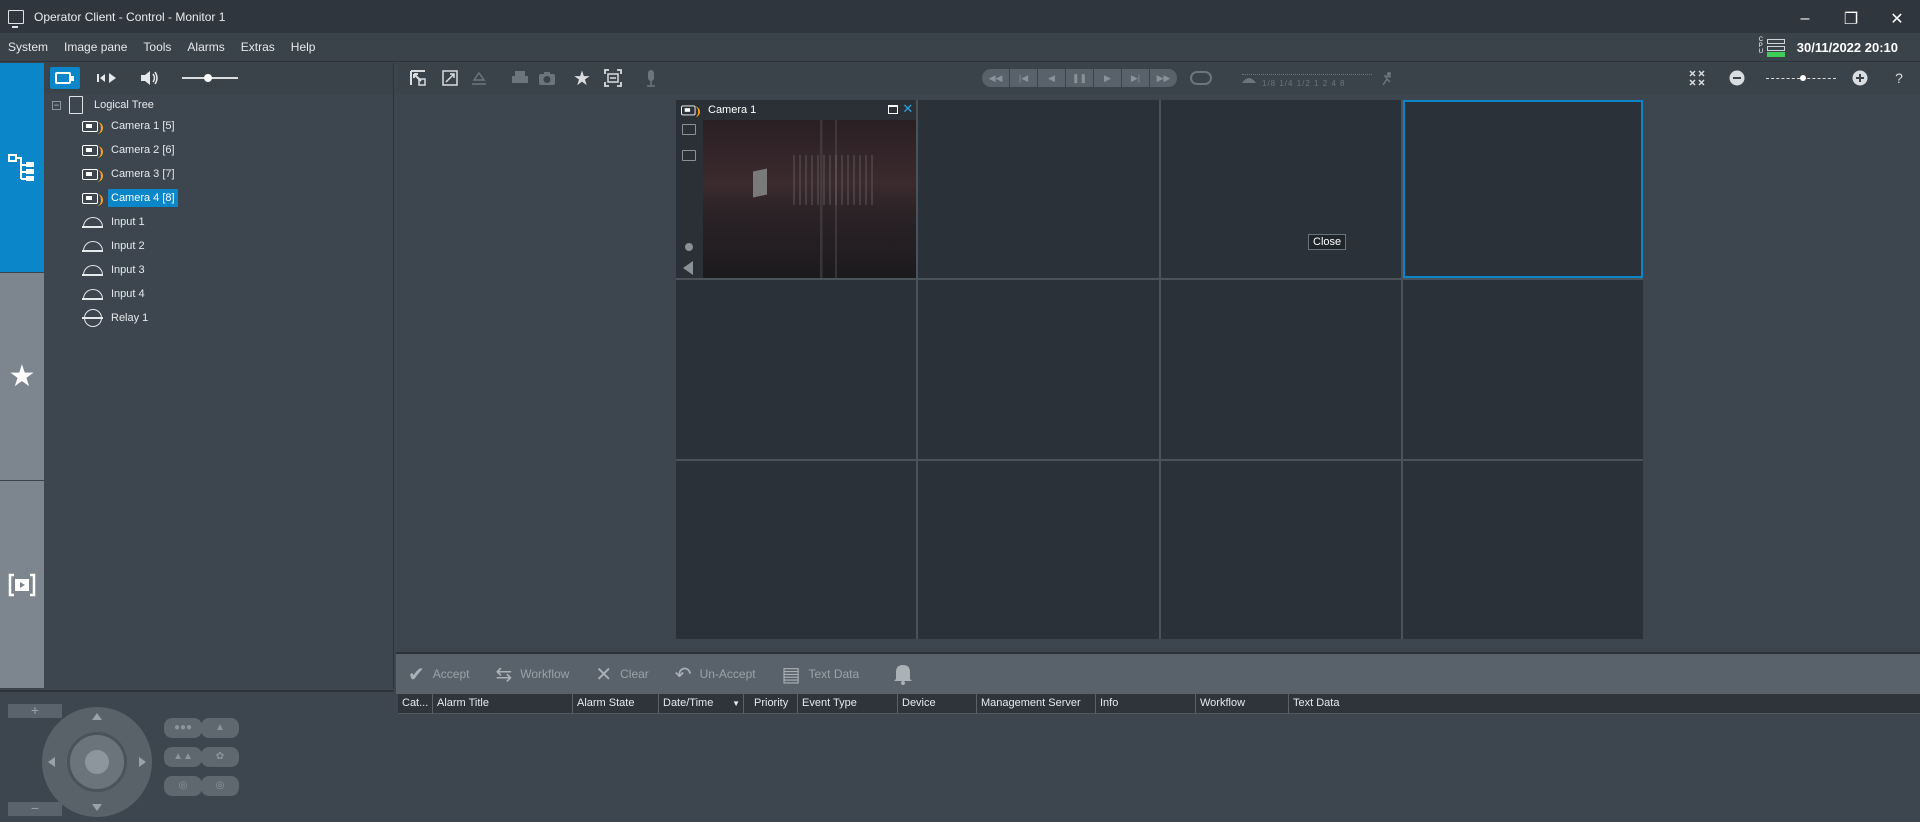  Describe the element at coordinates (1387, 79) in the screenshot. I see `fast-runner-icon` at that location.